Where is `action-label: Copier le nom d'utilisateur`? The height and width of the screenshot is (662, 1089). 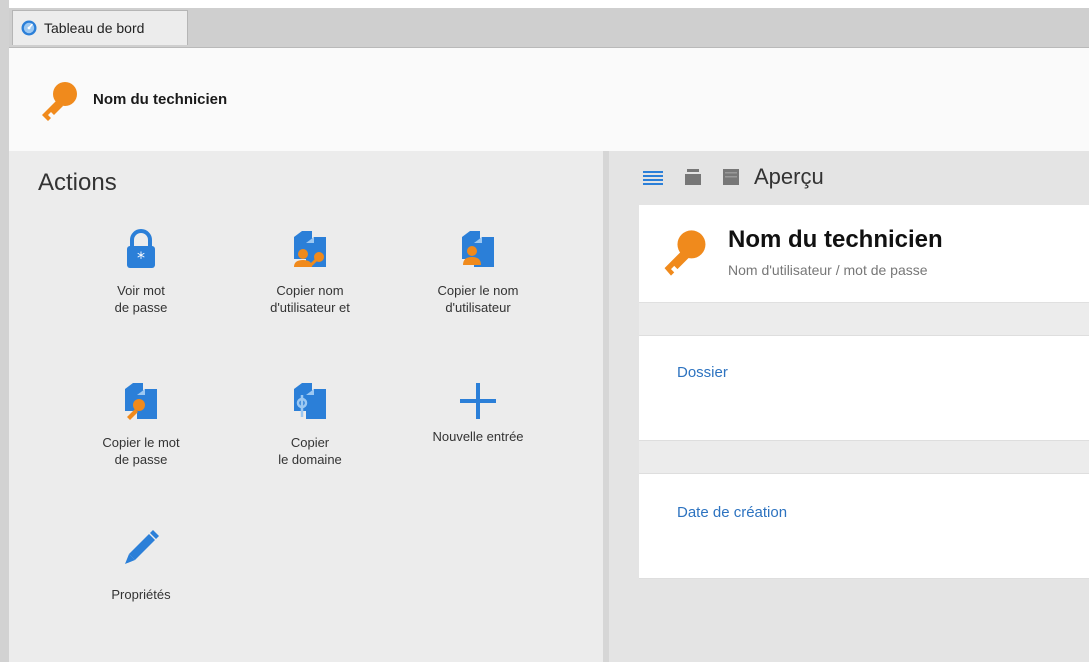
action-label: Copier le nom d'utilisateur is located at coordinates (478, 299).